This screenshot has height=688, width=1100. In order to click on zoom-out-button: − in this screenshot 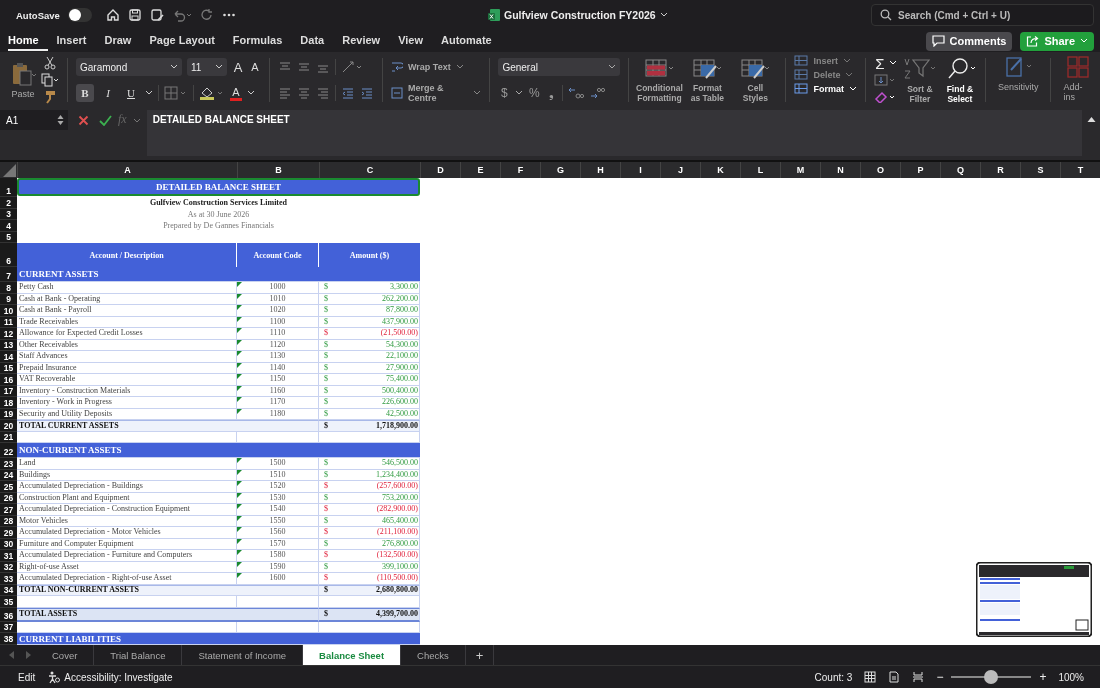, I will do `click(940, 677)`.